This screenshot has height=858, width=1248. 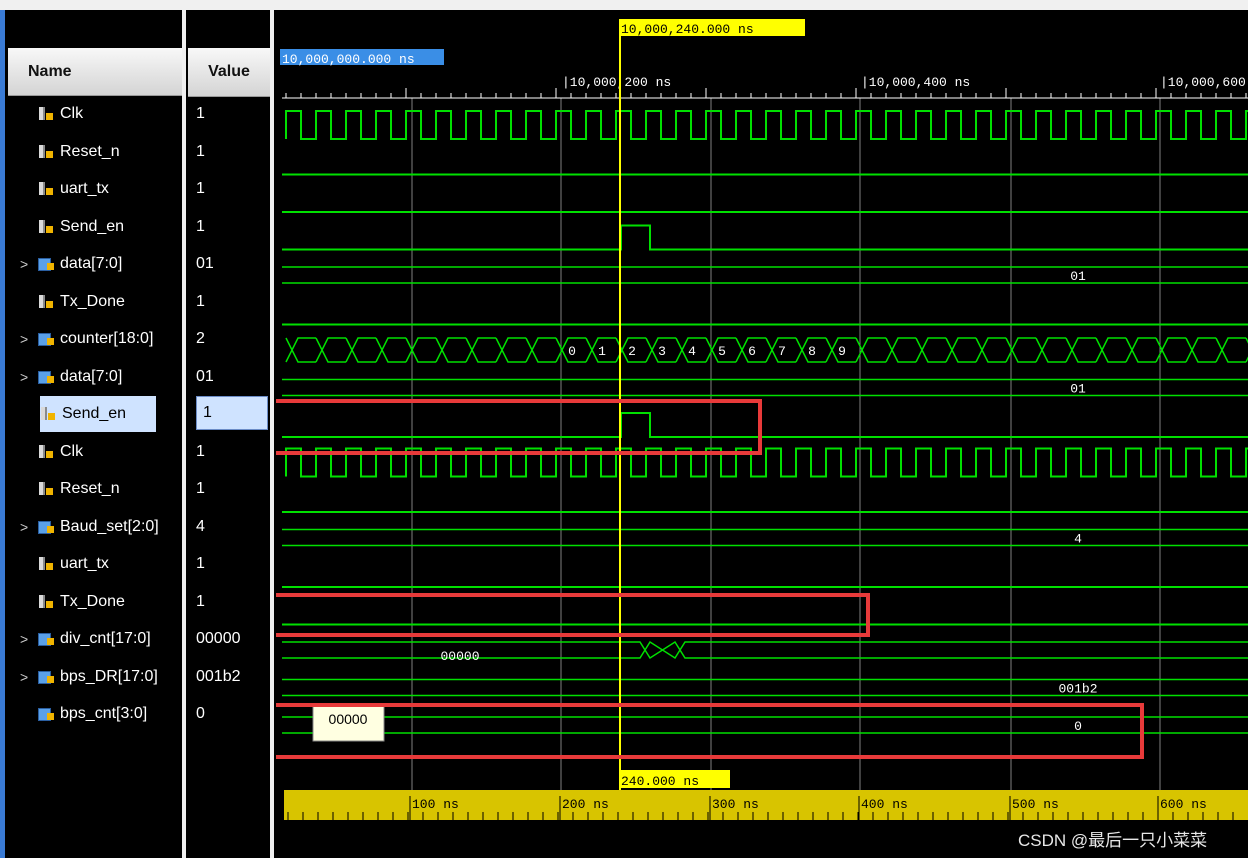 What do you see at coordinates (1113, 840) in the screenshot?
I see `watermark: CSDN @最后一只小菜菜` at bounding box center [1113, 840].